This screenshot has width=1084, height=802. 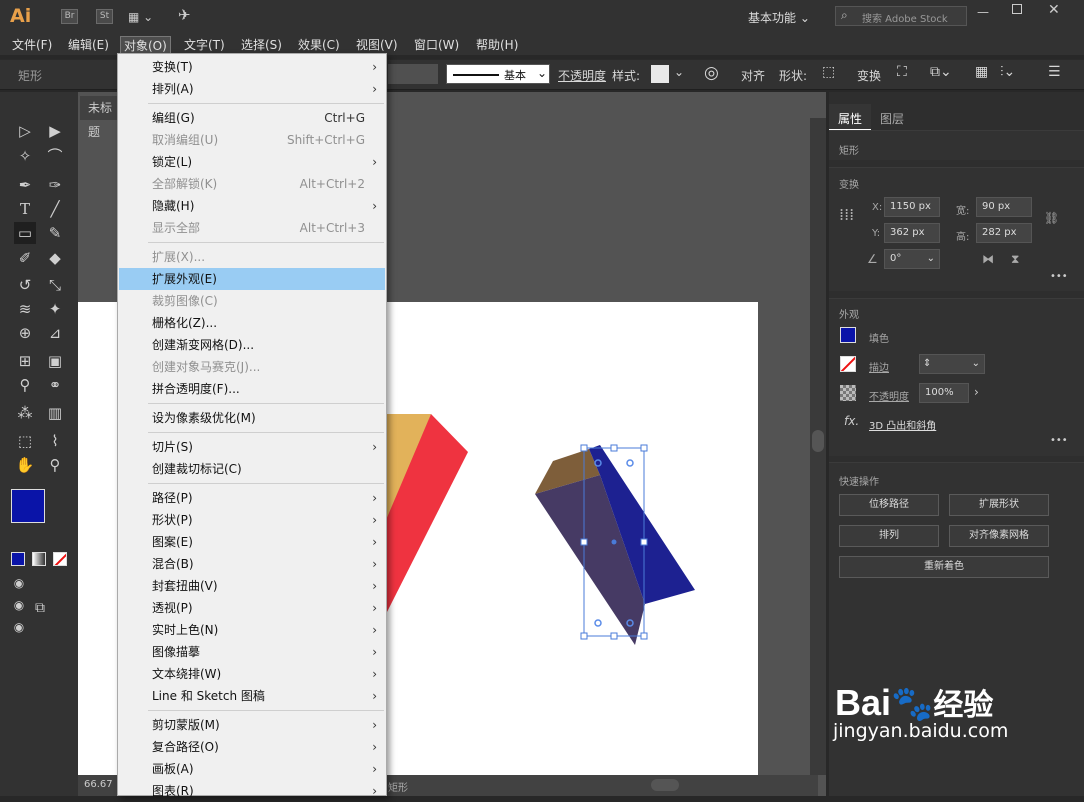 What do you see at coordinates (889, 536) in the screenshot?
I see `arrange-button: 排列` at bounding box center [889, 536].